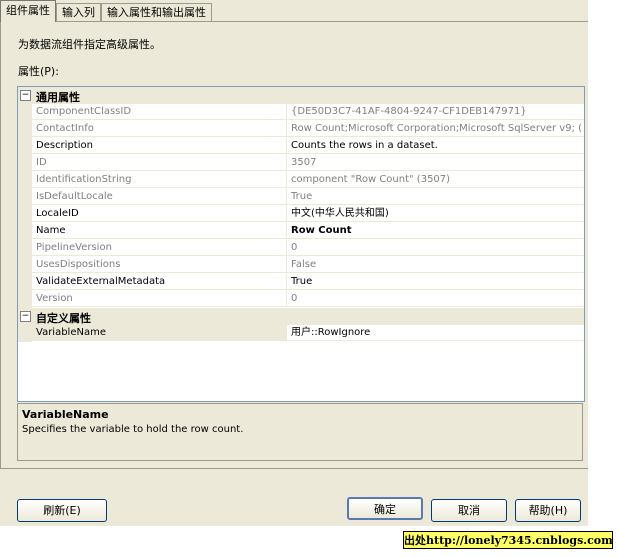 The image size is (618, 557). Describe the element at coordinates (159, 282) in the screenshot. I see `property-name: ValidateExternalMetadata` at that location.